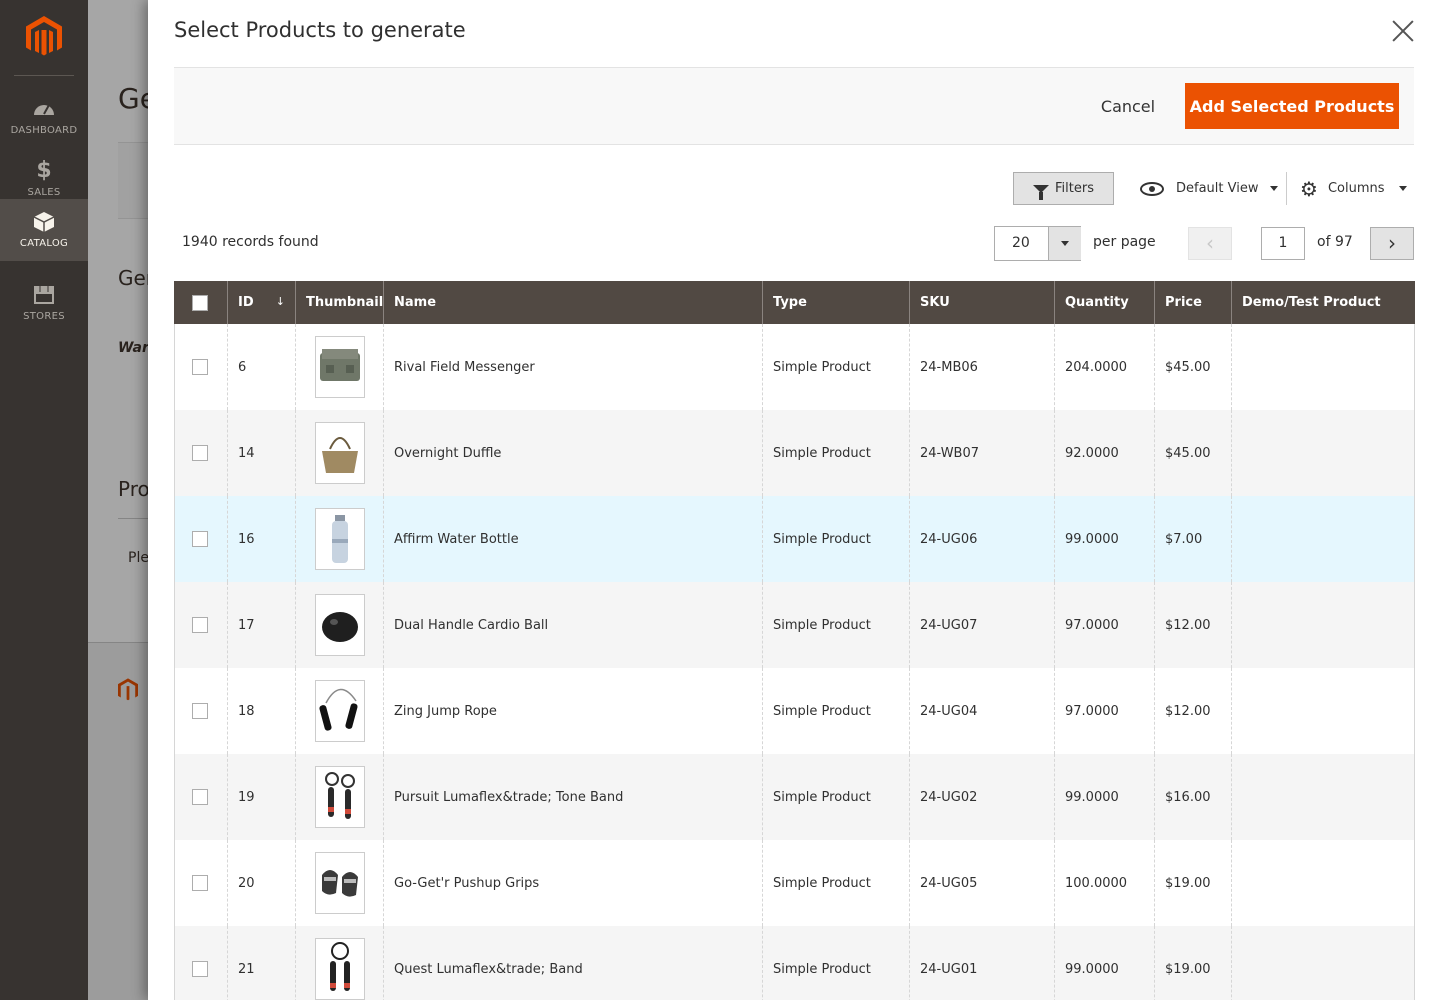 The image size is (1440, 1000). I want to click on column-header-type: Type, so click(836, 302).